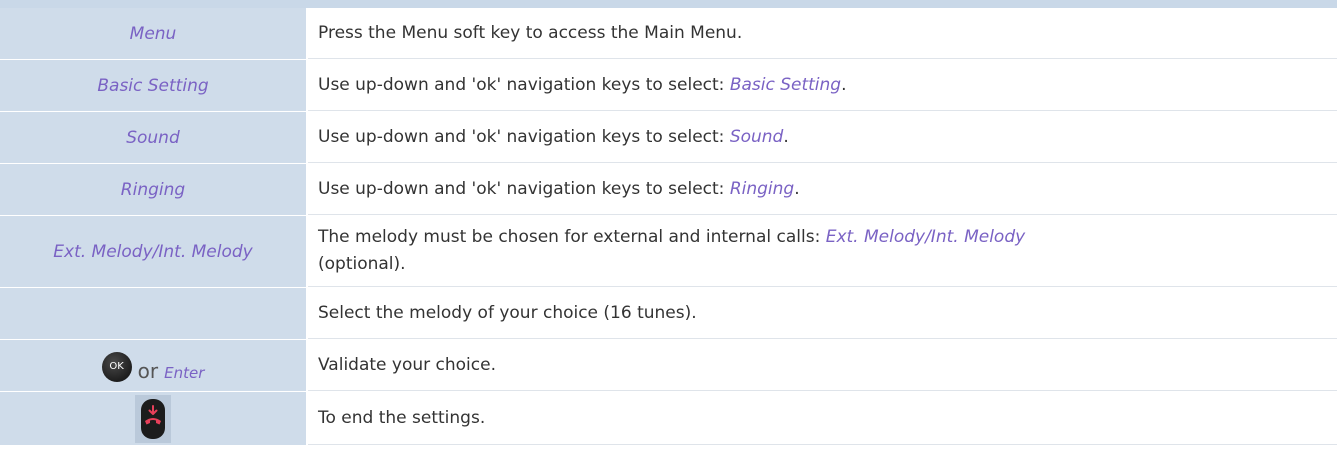  I want to click on ok-key-icon: OK, so click(116, 366).